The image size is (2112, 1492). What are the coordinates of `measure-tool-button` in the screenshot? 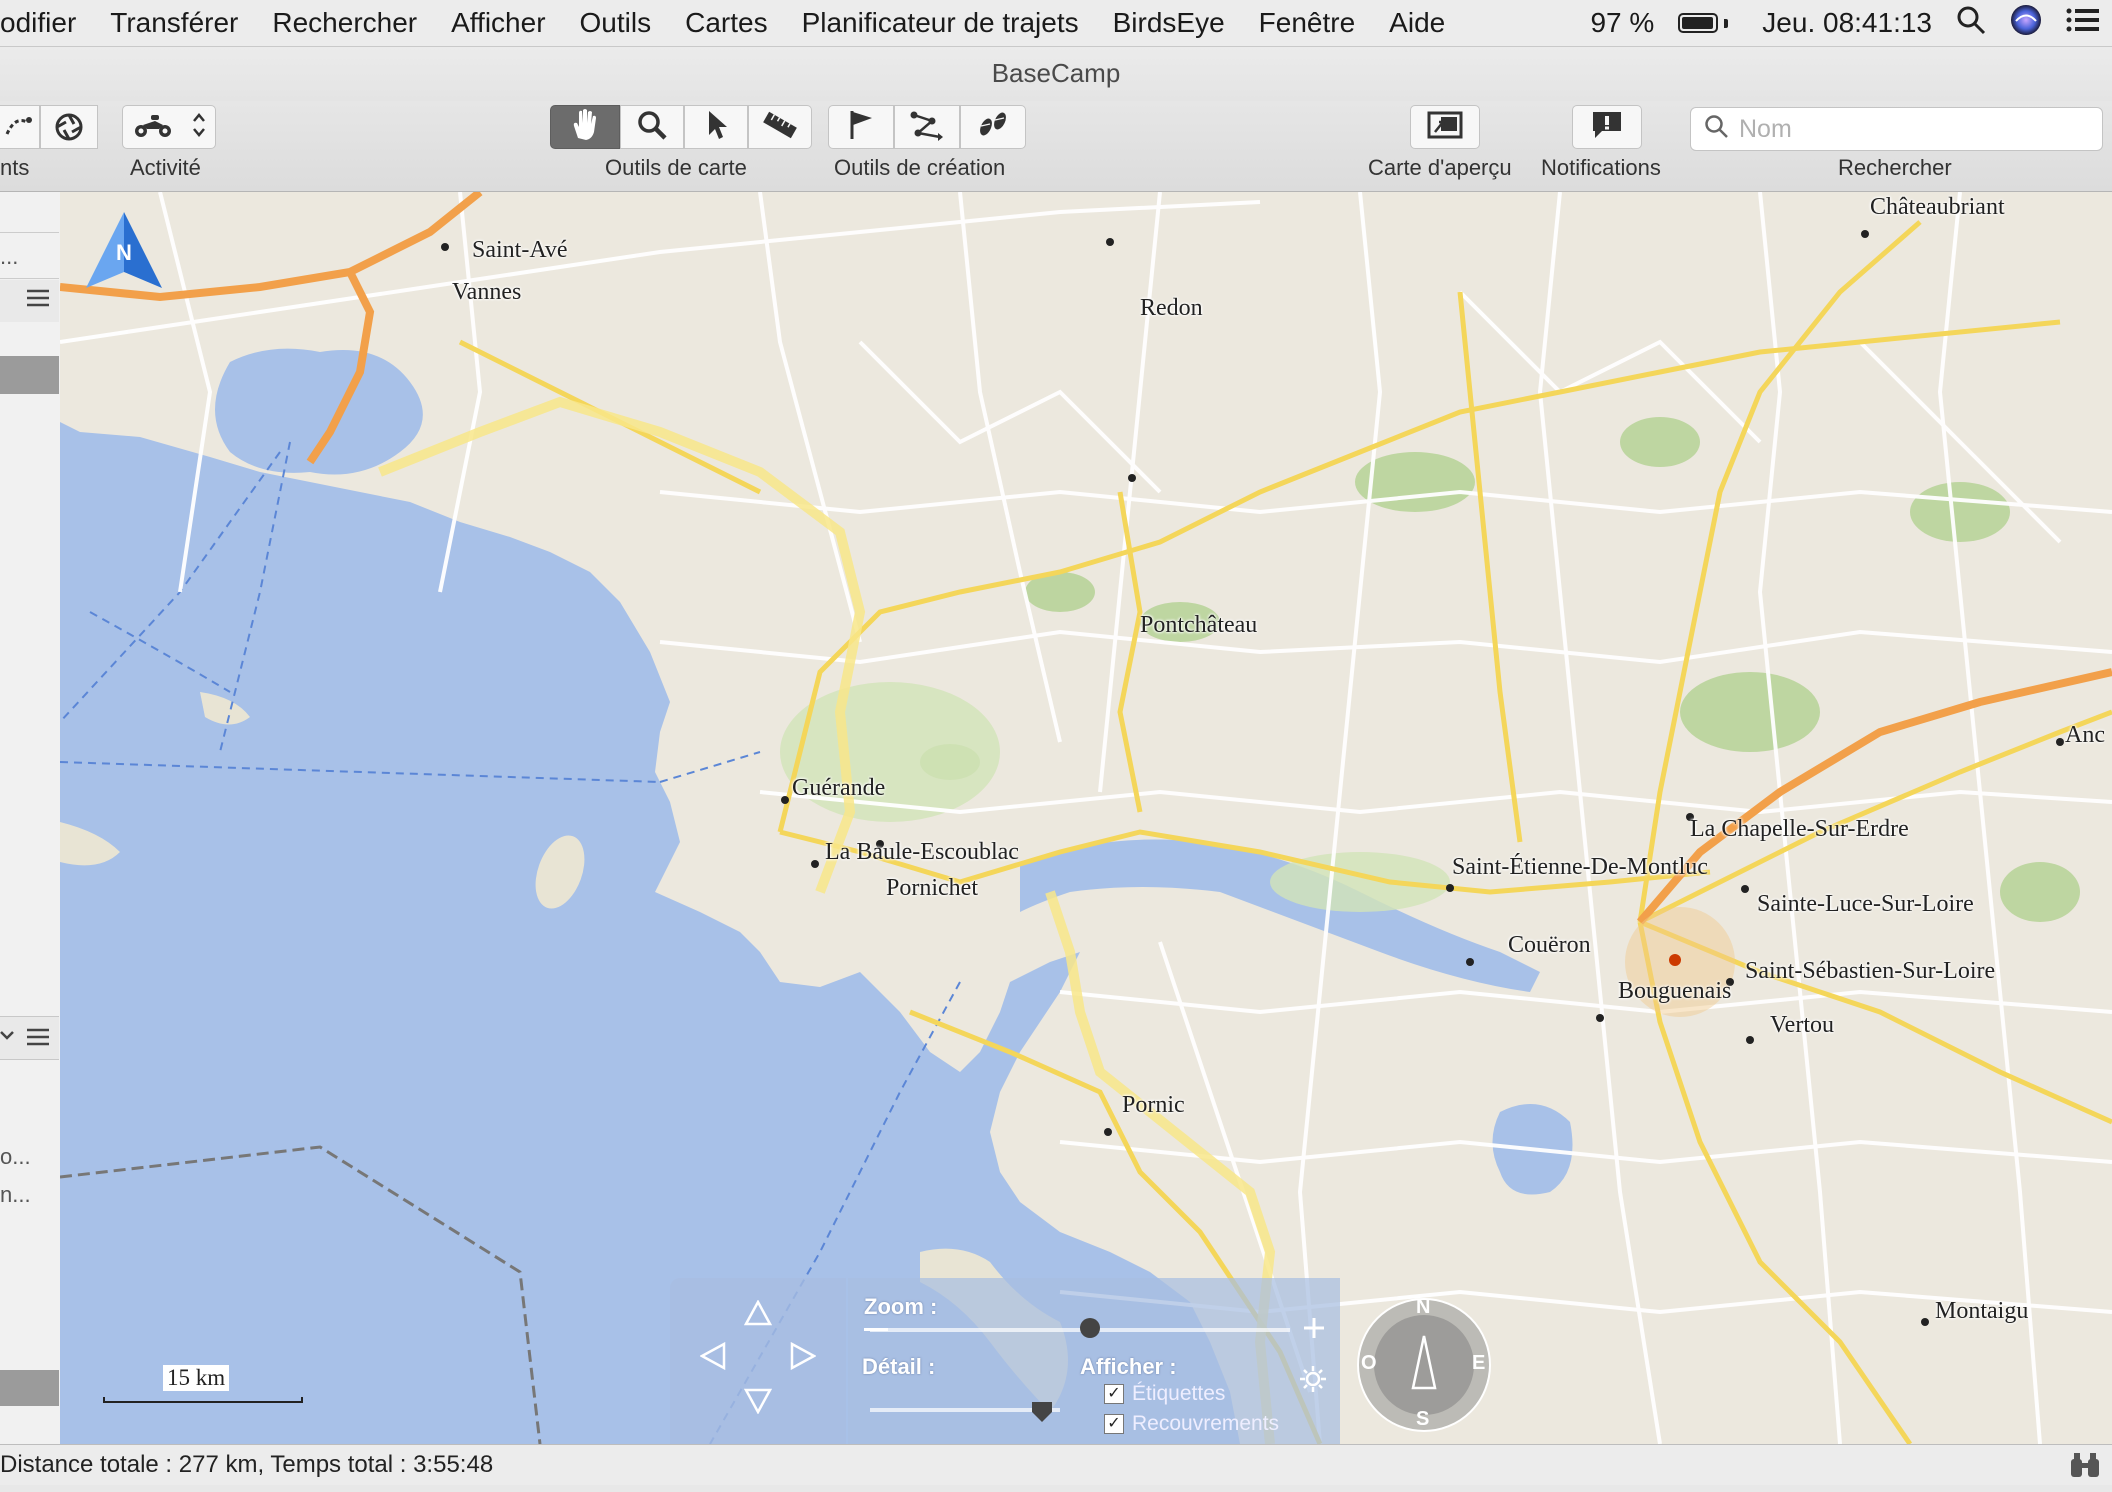 It's located at (780, 127).